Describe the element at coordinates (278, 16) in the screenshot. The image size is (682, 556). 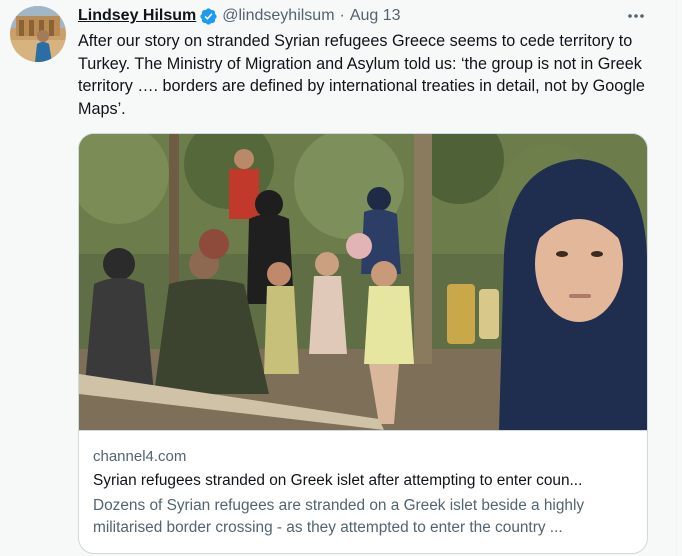
I see `author-handle: @lindseyhilsum` at that location.